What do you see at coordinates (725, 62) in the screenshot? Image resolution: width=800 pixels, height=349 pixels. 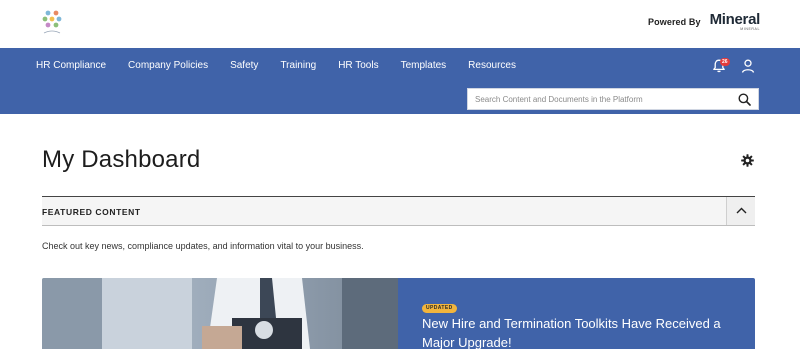 I see `notification-badge: 26` at bounding box center [725, 62].